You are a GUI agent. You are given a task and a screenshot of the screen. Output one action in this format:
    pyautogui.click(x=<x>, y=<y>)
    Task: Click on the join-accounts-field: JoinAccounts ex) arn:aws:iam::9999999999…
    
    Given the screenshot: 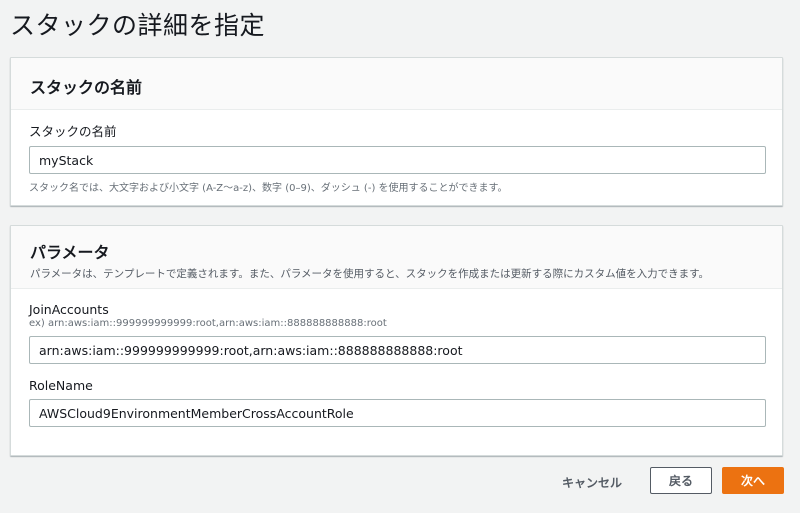 What is the action you would take?
    pyautogui.click(x=396, y=326)
    